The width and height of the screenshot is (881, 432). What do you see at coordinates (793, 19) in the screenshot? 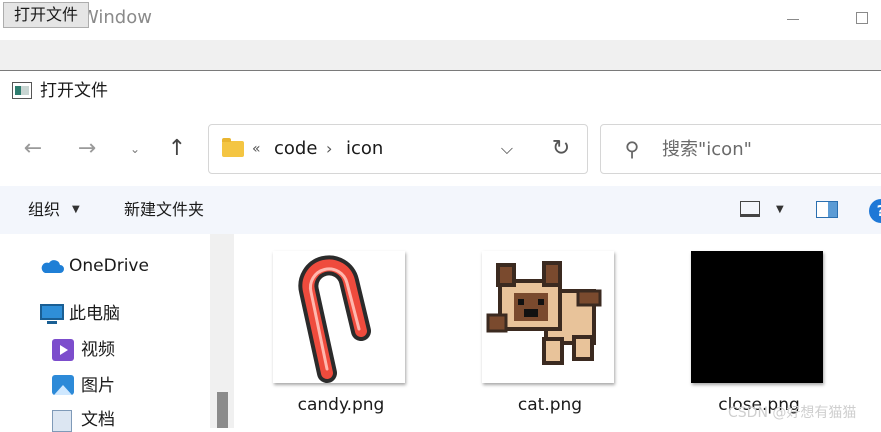
I see `minimize-button` at bounding box center [793, 19].